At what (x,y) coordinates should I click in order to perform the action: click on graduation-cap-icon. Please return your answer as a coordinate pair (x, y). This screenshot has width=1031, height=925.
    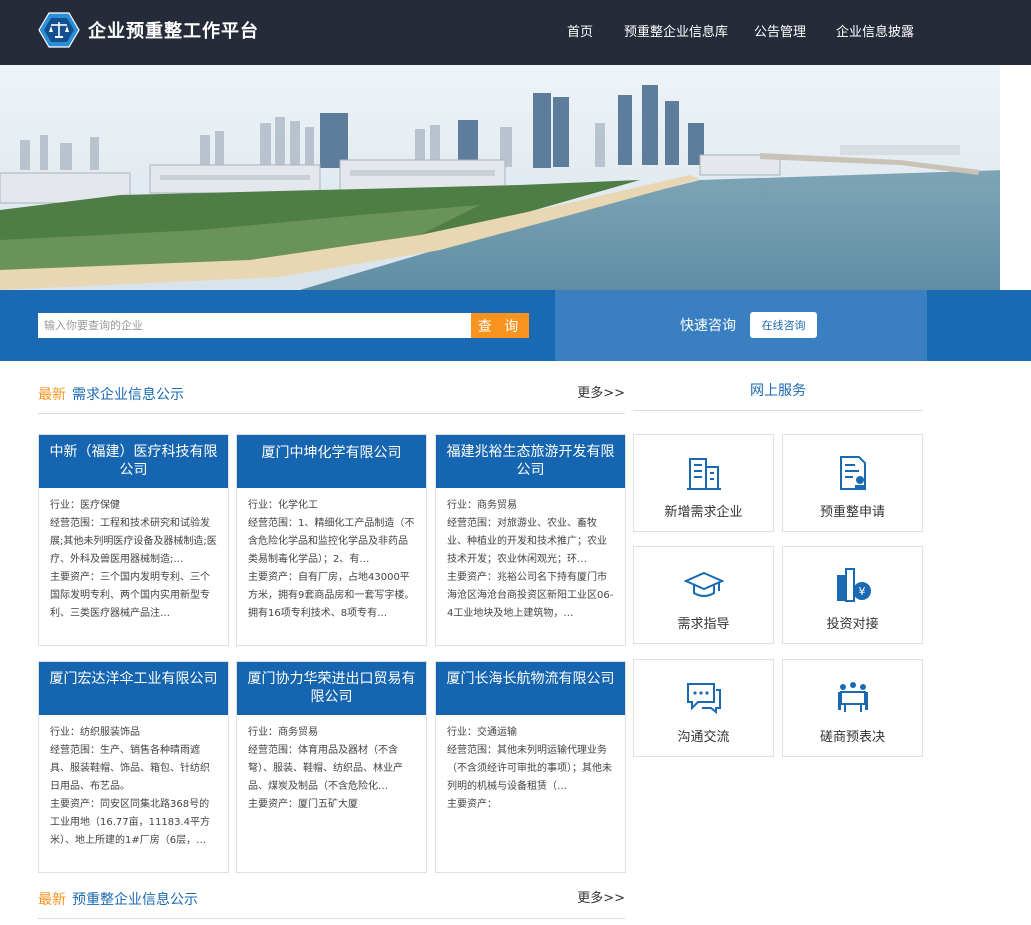
    Looking at the image, I should click on (704, 584).